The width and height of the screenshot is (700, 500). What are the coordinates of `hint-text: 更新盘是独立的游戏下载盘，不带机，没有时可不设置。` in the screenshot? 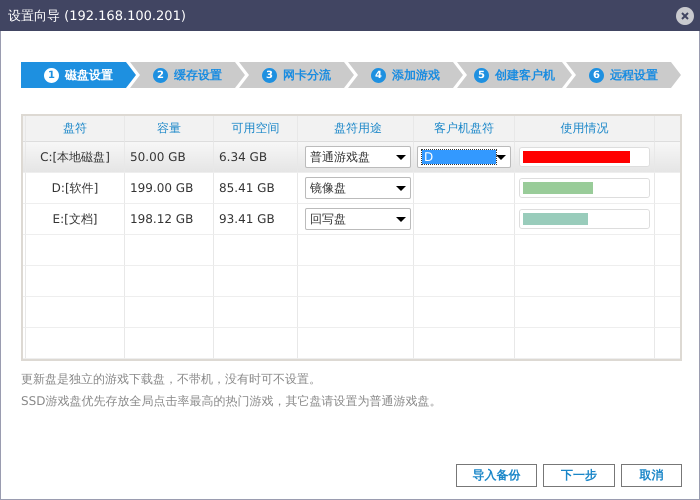 It's located at (171, 379).